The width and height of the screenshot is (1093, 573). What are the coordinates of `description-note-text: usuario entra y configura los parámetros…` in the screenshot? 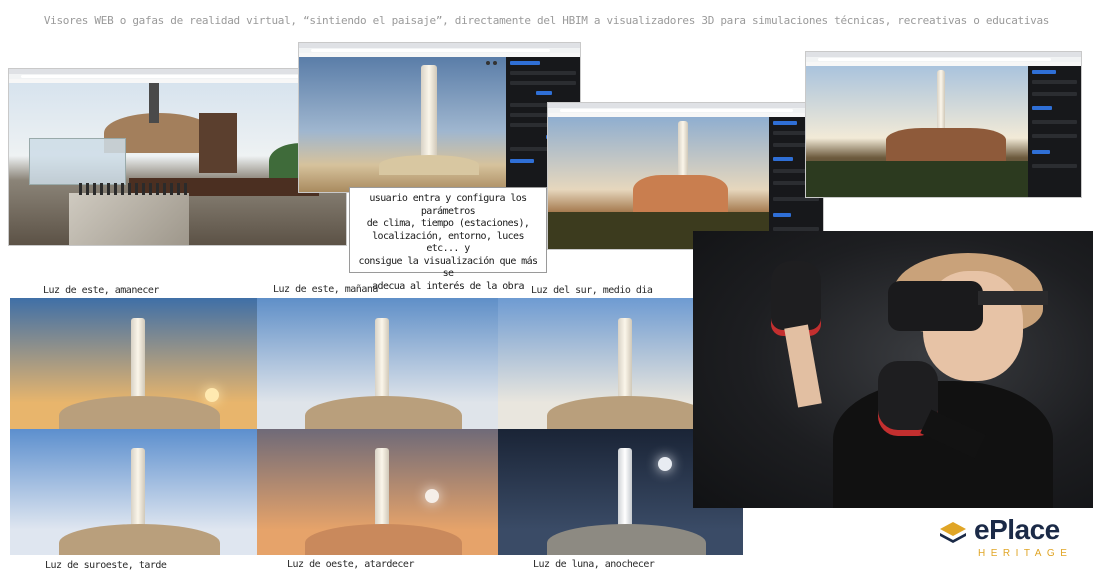 It's located at (448, 243).